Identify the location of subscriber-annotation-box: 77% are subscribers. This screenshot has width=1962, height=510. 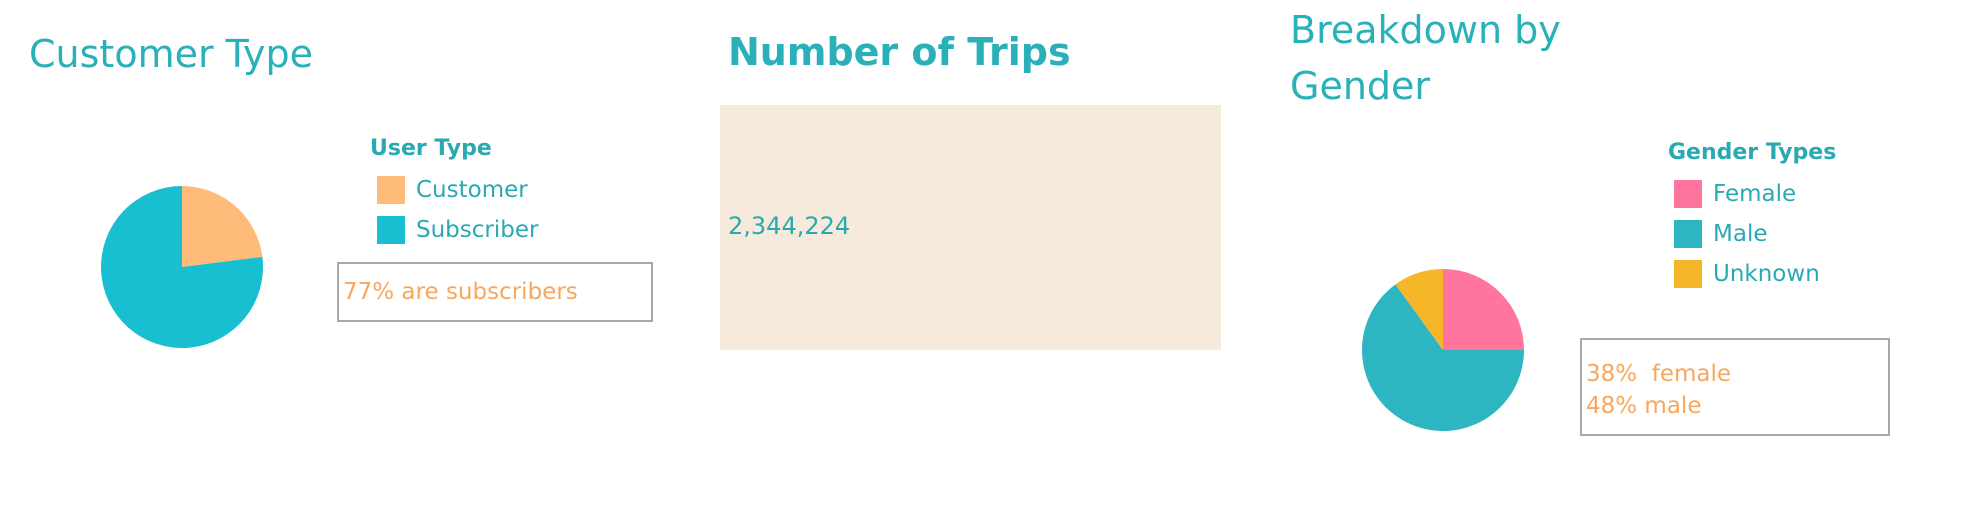
(495, 292).